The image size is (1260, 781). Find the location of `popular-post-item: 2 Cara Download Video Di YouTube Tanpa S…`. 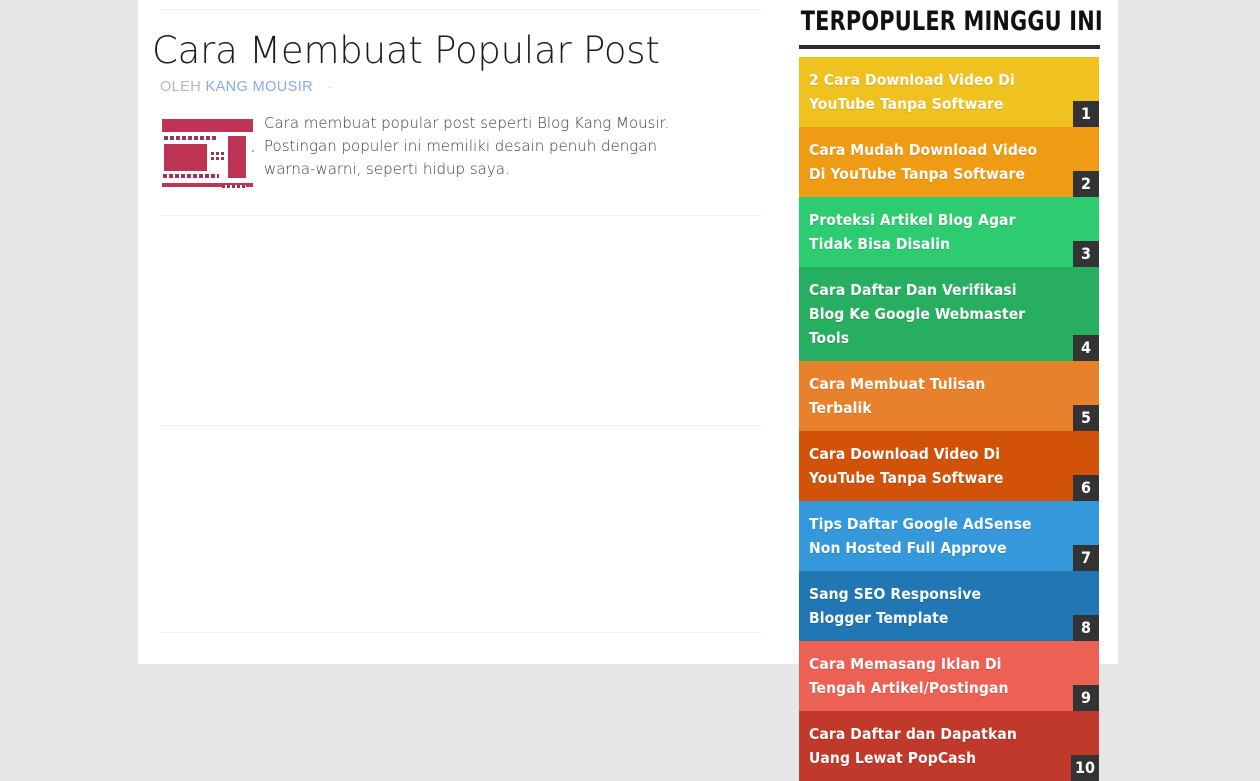

popular-post-item: 2 Cara Download Video Di YouTube Tanpa S… is located at coordinates (949, 92).